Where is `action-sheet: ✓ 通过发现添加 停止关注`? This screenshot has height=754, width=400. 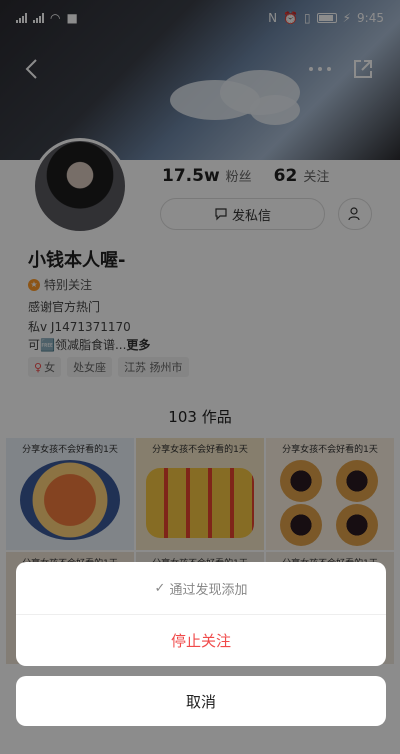 action-sheet: ✓ 通过发现添加 停止关注 is located at coordinates (201, 614).